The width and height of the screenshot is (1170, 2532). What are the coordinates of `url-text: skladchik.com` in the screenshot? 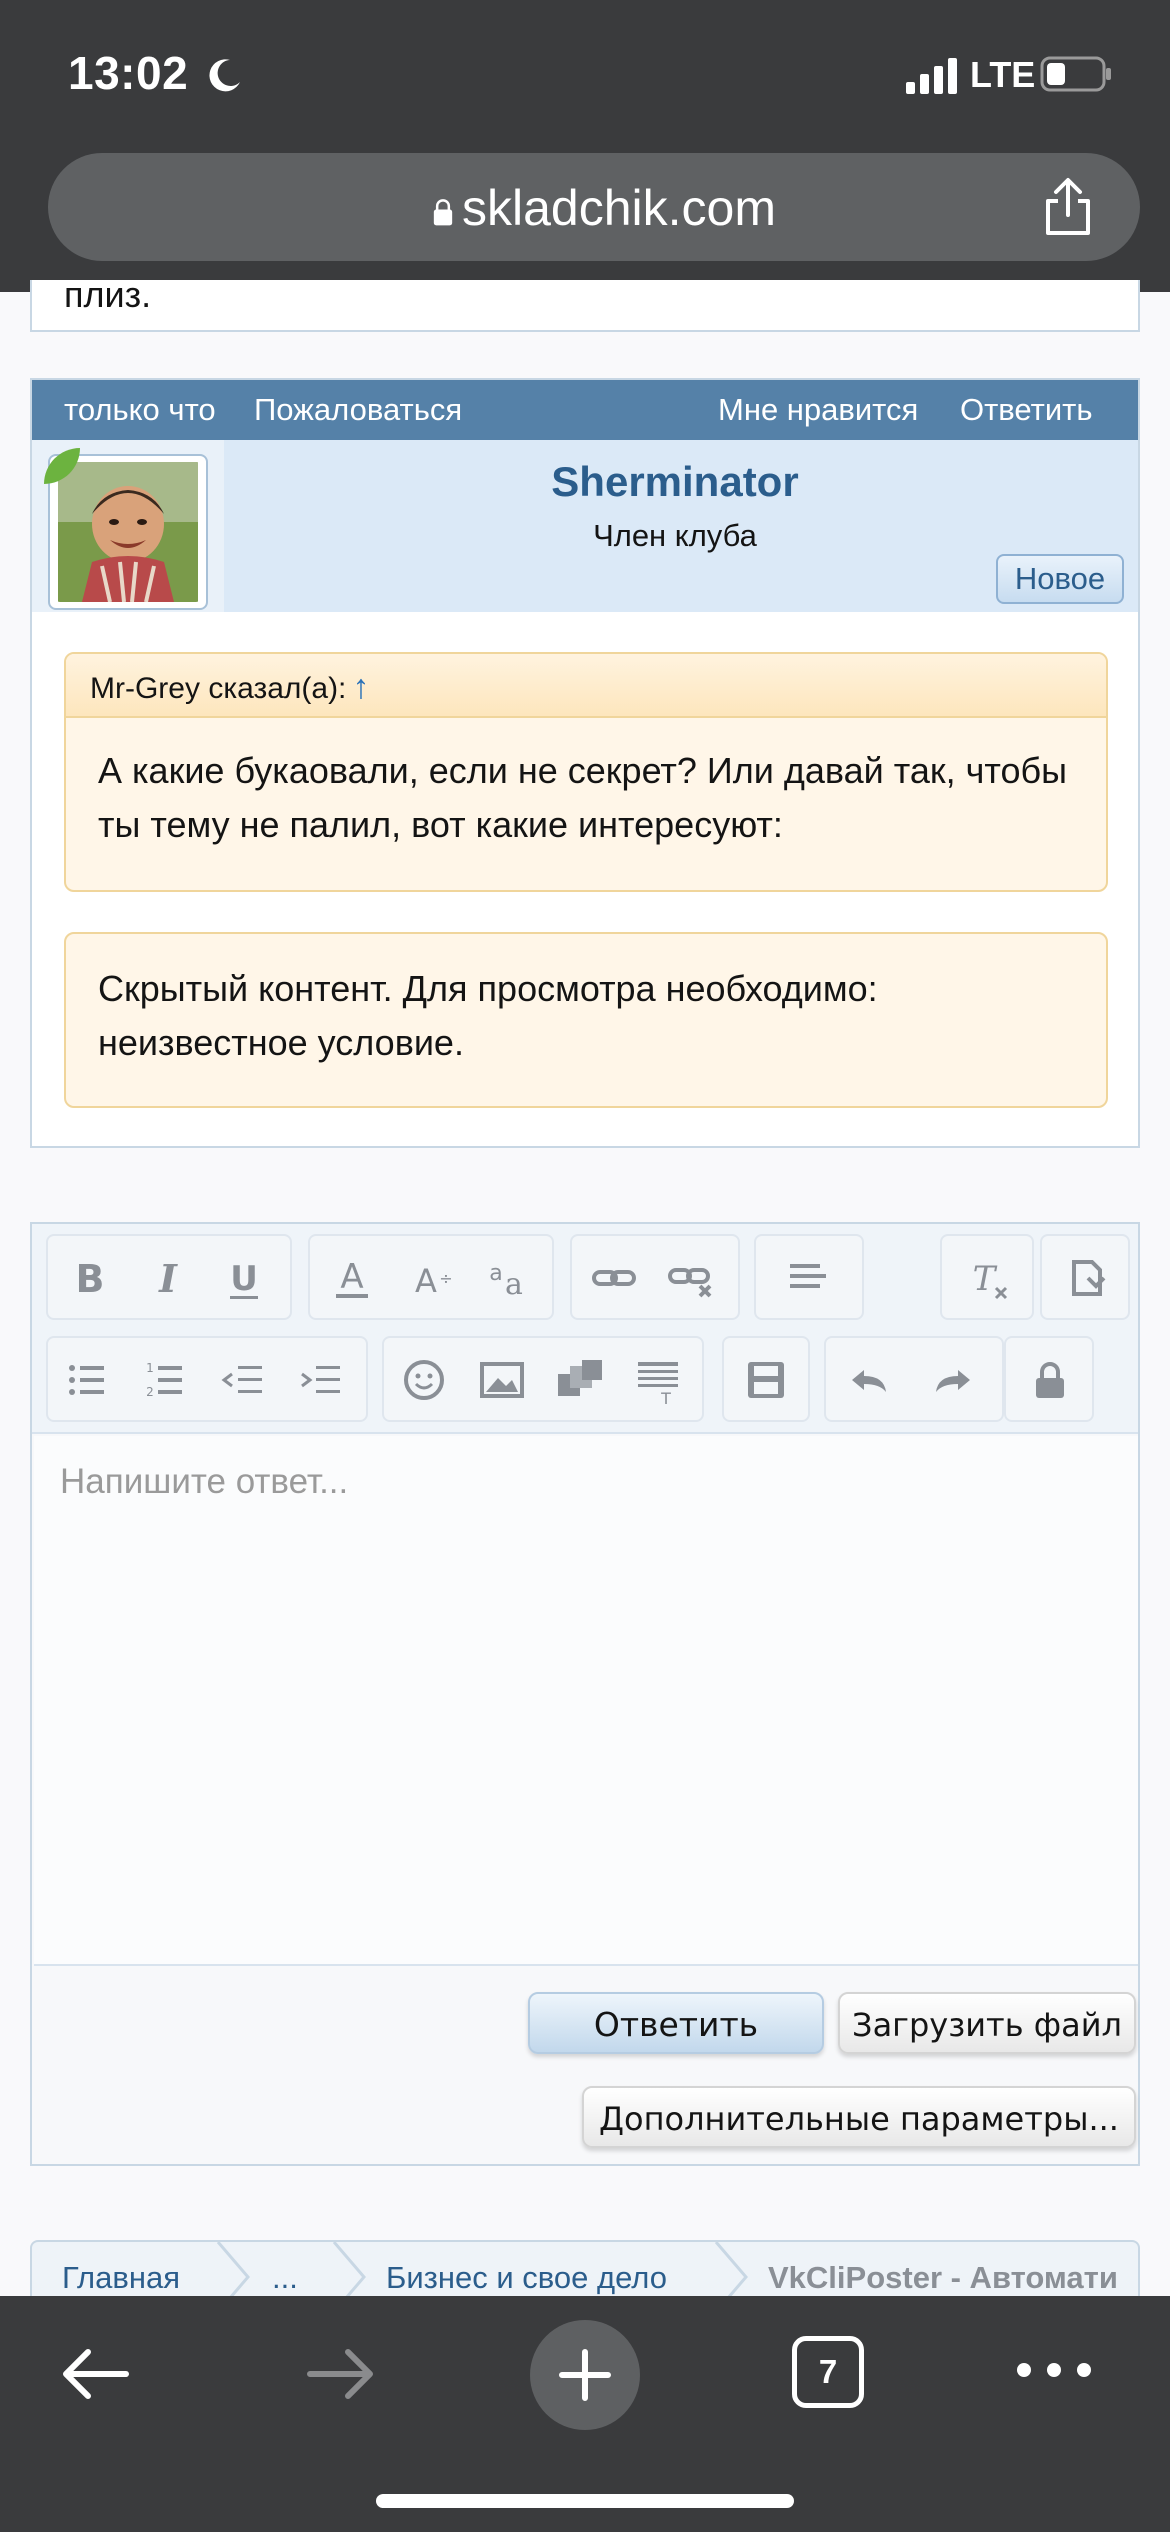 It's located at (594, 208).